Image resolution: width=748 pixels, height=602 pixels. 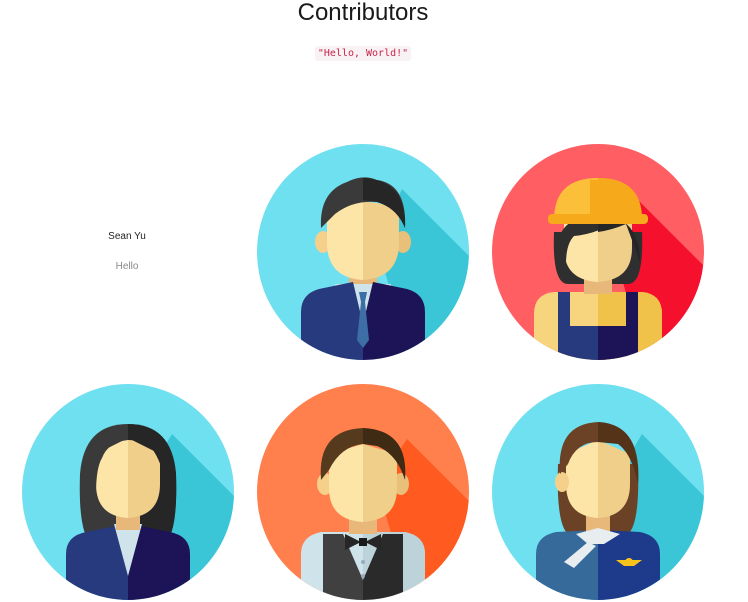 What do you see at coordinates (363, 13) in the screenshot?
I see `page-title: Contributors` at bounding box center [363, 13].